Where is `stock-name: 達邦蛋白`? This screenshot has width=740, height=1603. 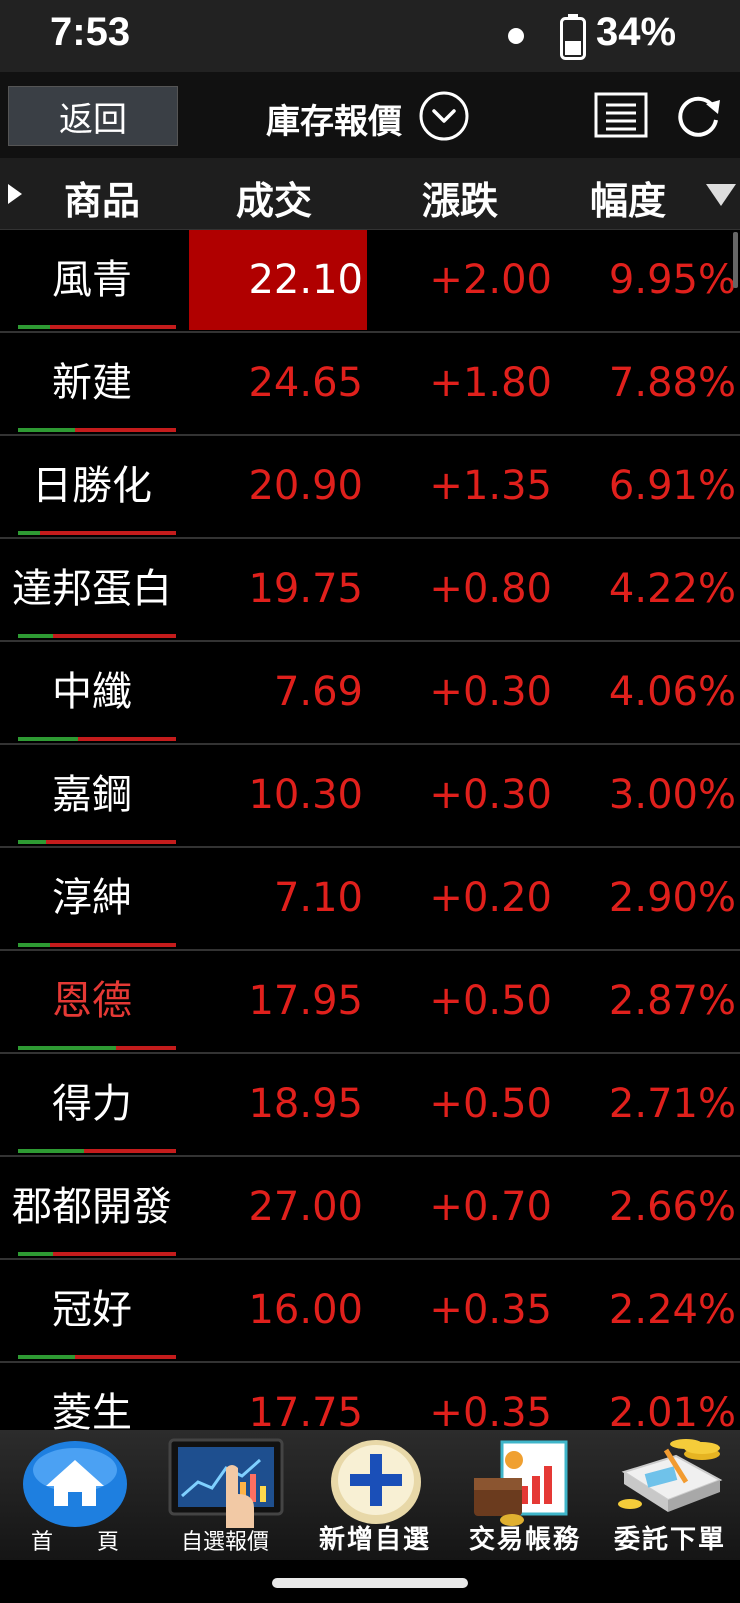
stock-name: 達邦蛋白 is located at coordinates (92, 589).